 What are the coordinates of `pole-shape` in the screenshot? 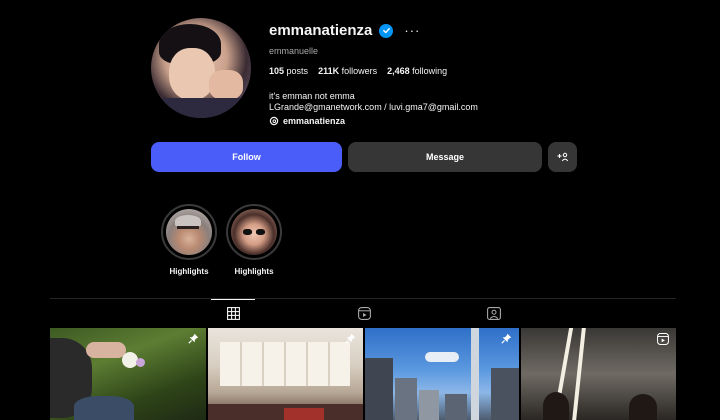 It's located at (475, 374).